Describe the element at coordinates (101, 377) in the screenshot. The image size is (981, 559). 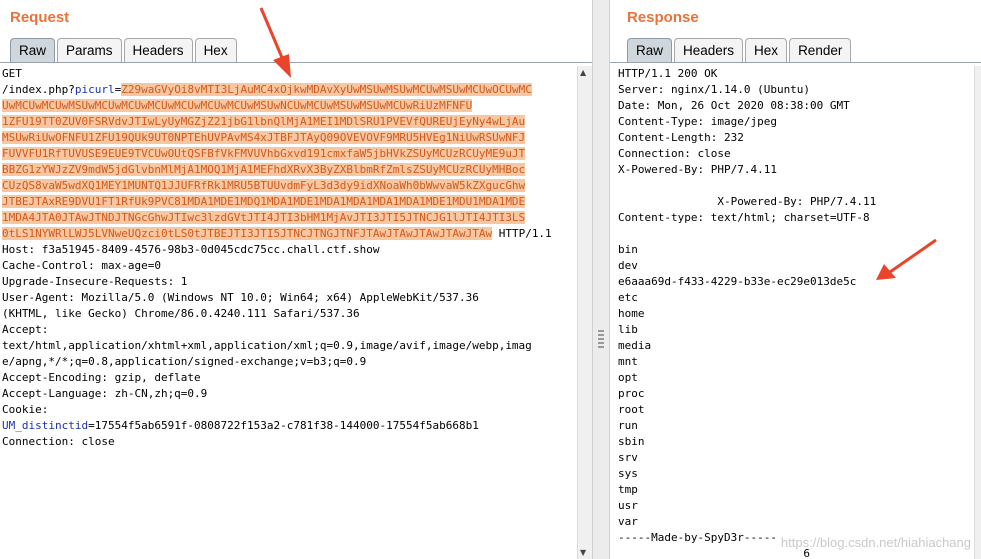
I see `line-text: Accept-Encoding: gzip, deflate` at that location.